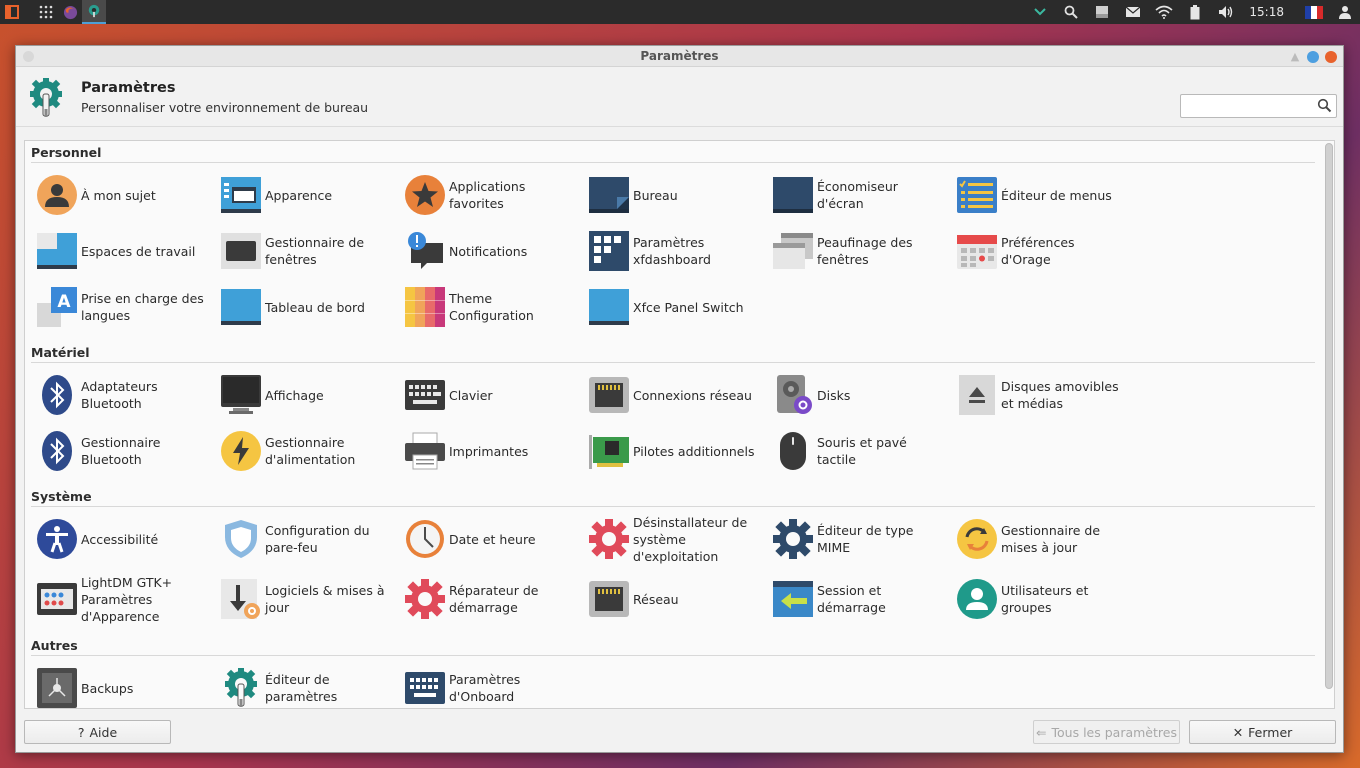 The image size is (1360, 768). What do you see at coordinates (64, 302) in the screenshot?
I see `svg-text: A` at bounding box center [64, 302].